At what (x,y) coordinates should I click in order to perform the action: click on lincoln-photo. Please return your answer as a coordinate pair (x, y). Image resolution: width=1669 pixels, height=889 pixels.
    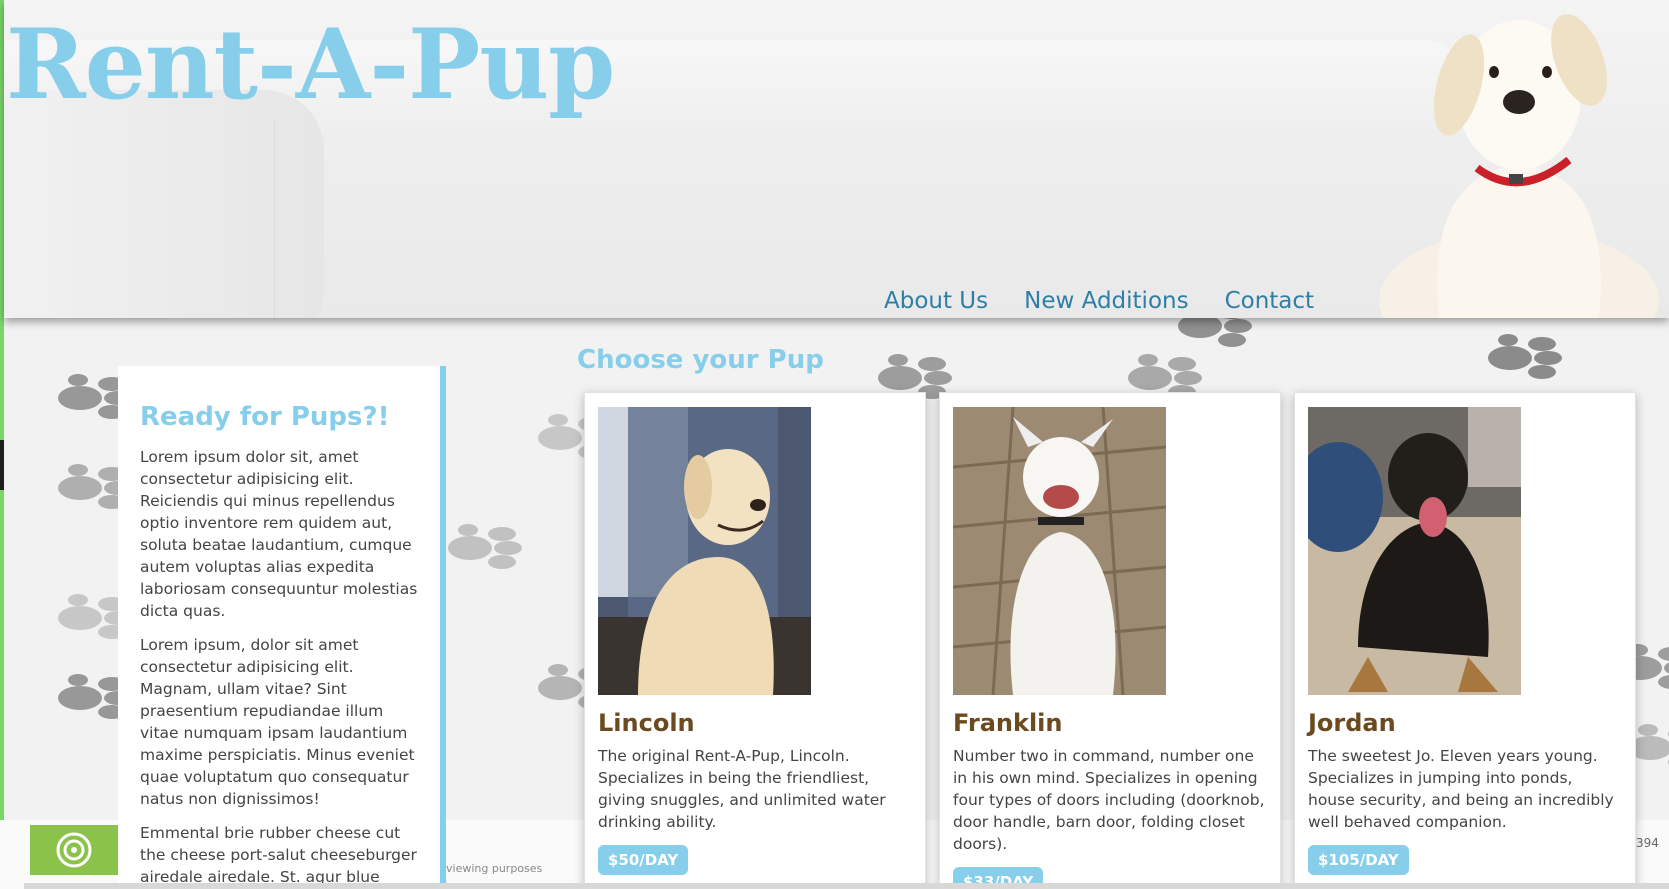
    Looking at the image, I should click on (704, 551).